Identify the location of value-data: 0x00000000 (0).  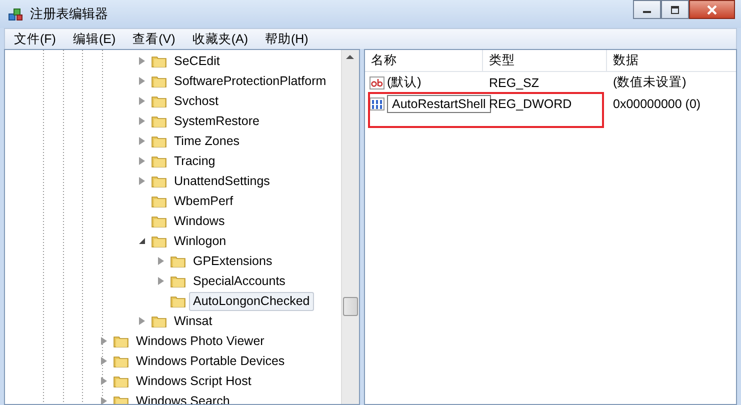
(656, 103).